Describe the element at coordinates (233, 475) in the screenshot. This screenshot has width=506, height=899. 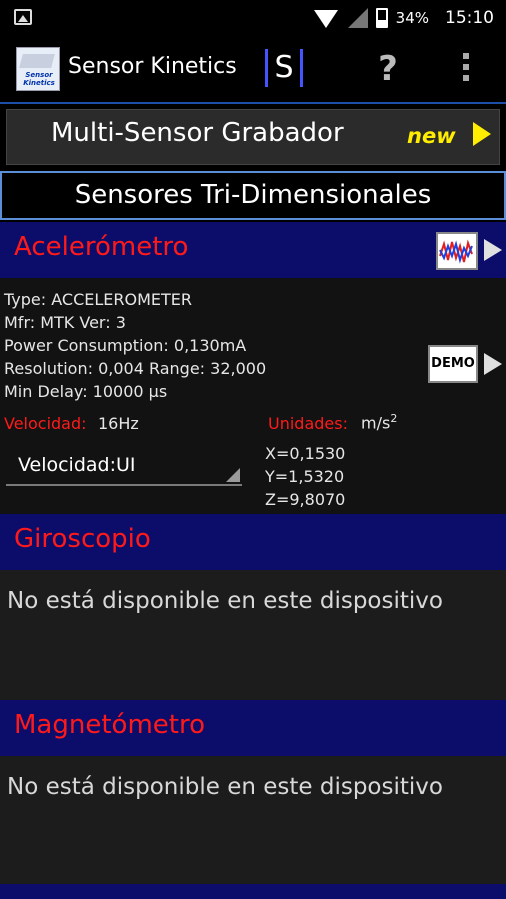
I see `dropdown-caret-icon` at that location.